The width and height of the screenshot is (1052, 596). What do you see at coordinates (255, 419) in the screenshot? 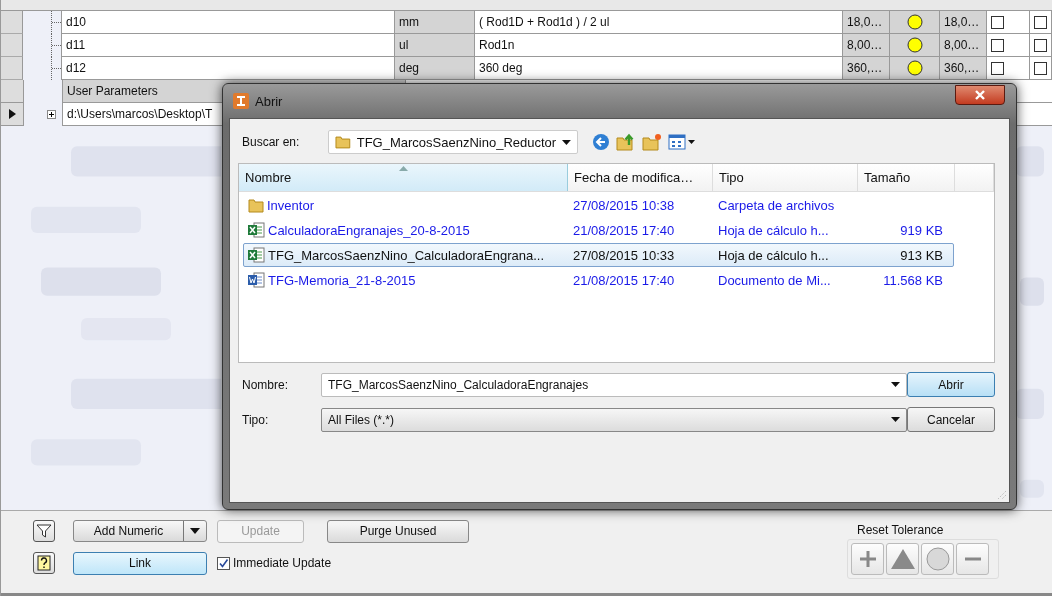
I see `file-type-label: Tipo:` at bounding box center [255, 419].